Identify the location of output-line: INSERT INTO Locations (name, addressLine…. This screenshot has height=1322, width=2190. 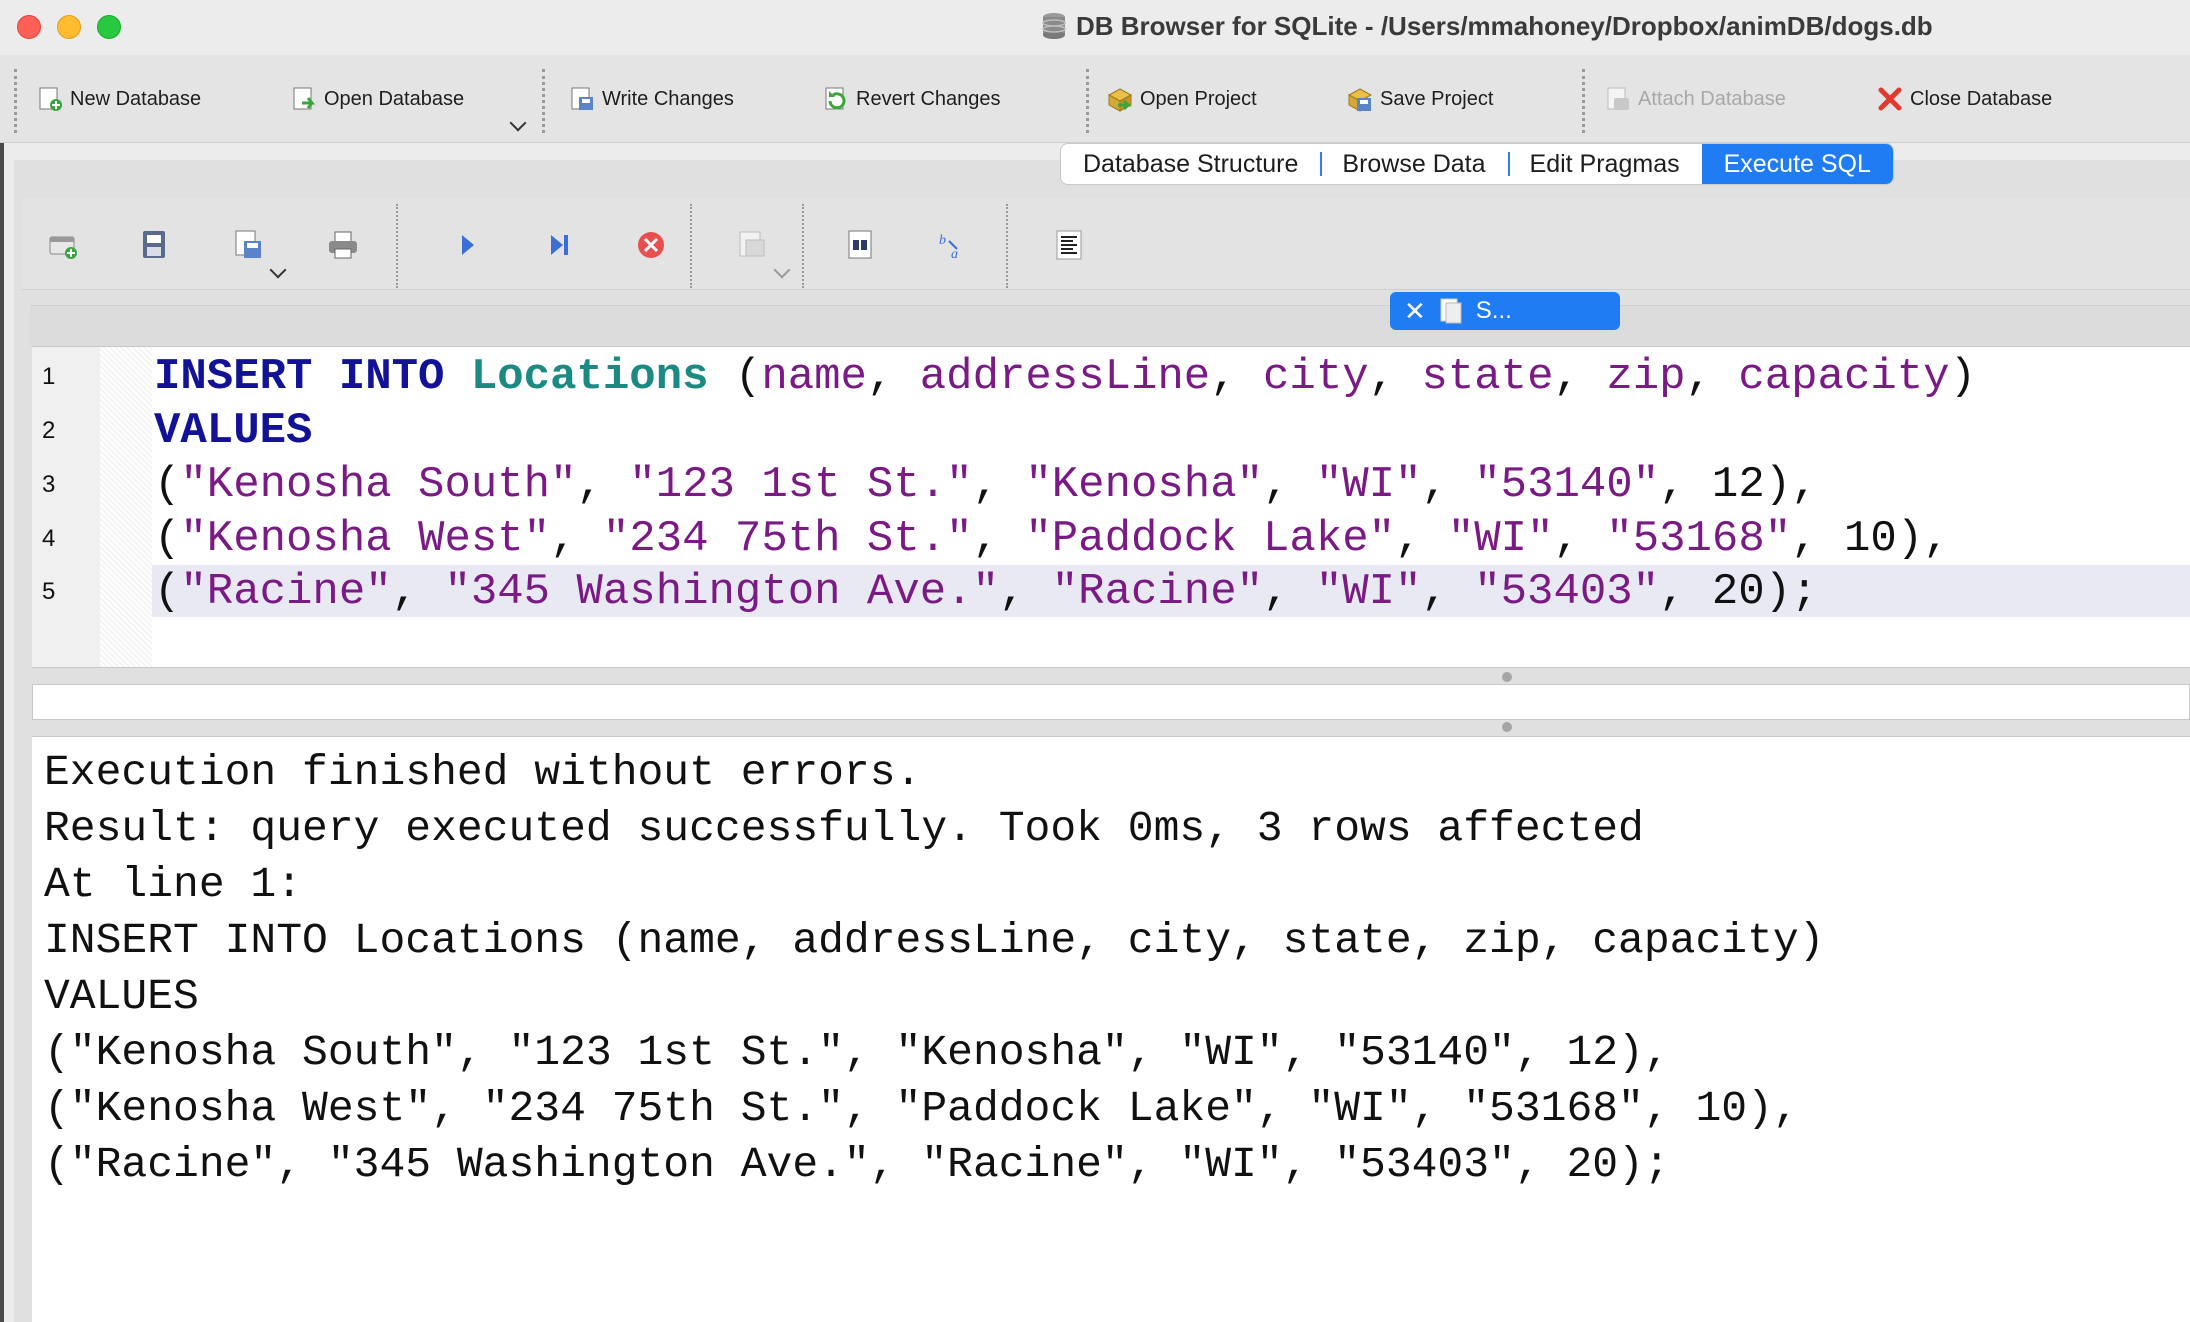
(934, 940).